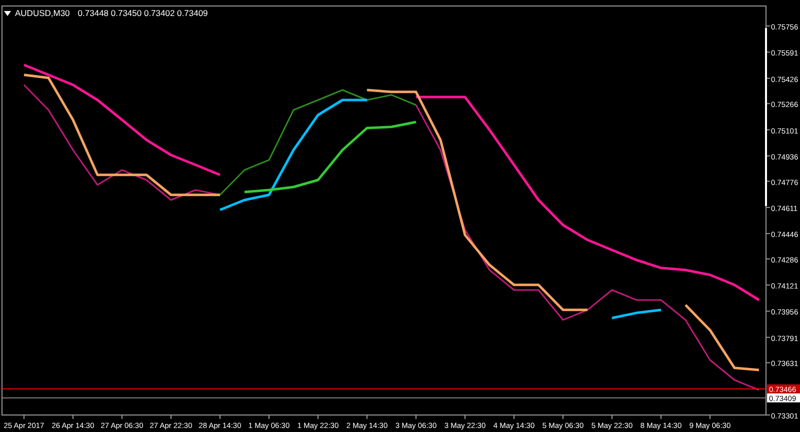  Describe the element at coordinates (7, 13) in the screenshot. I see `dropdown-arrow-icon` at that location.